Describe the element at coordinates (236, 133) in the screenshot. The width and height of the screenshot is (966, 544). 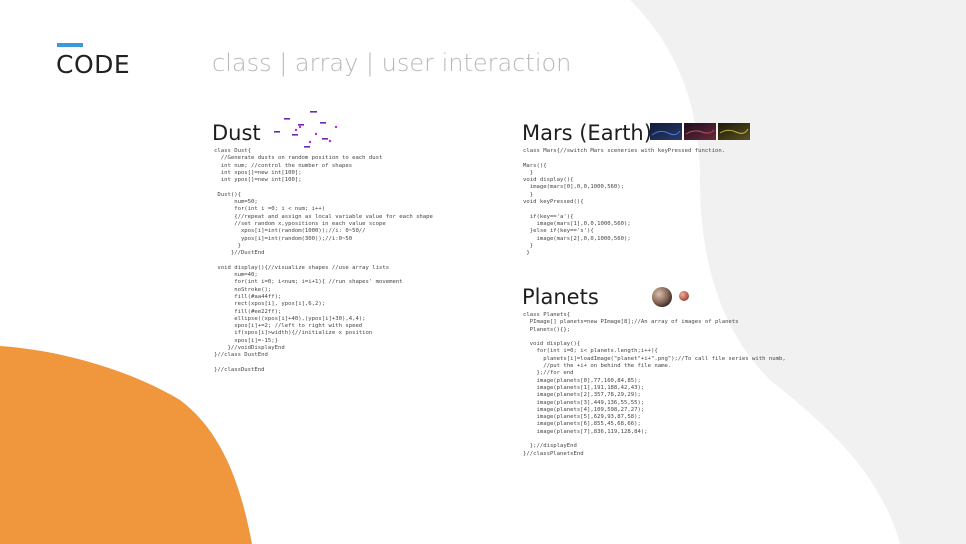
I see `dust-heading: Dust` at that location.